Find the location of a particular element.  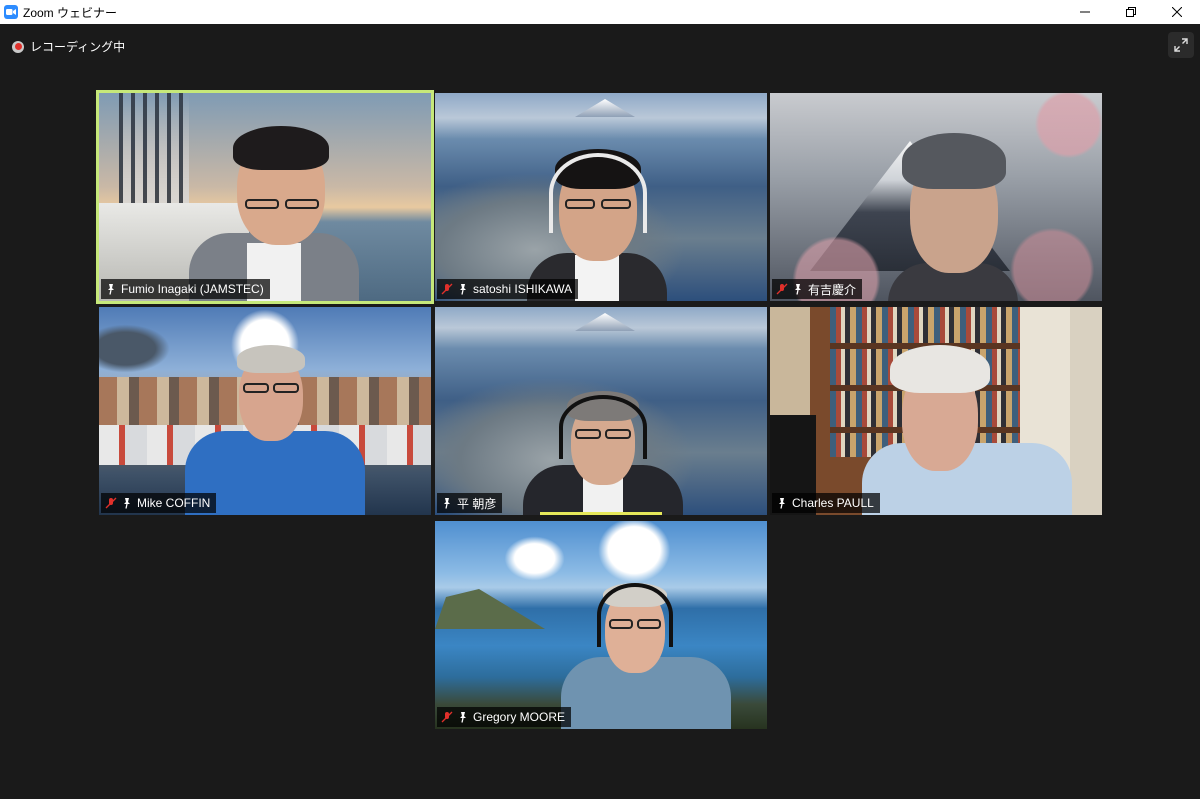

minimize-icon is located at coordinates (1085, 12).